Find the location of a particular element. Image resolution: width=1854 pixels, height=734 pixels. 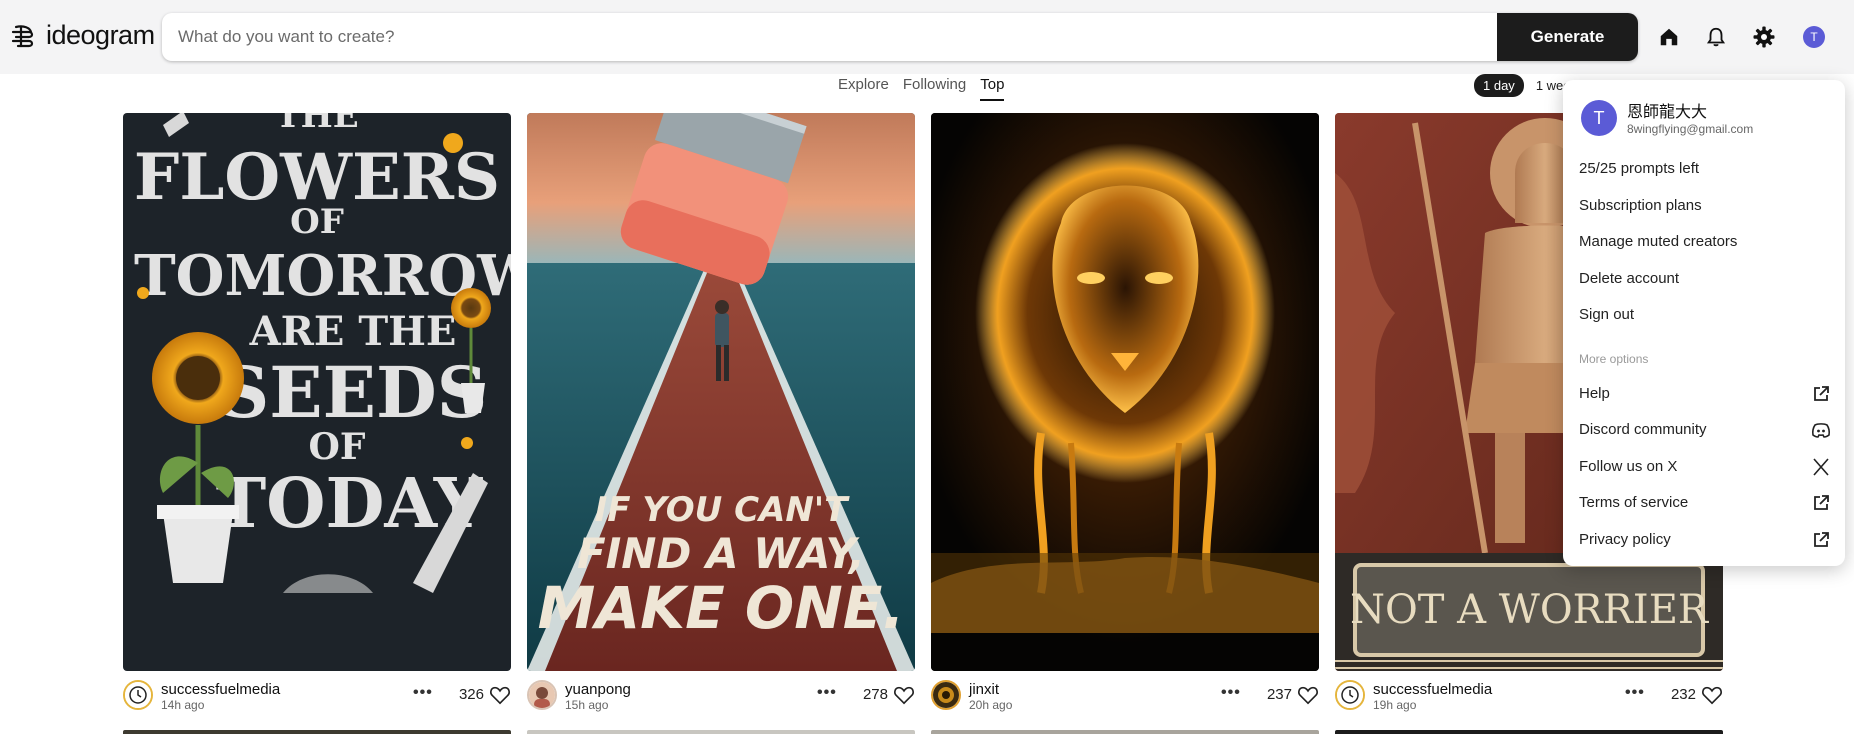

account-avatar: T is located at coordinates (1814, 37).